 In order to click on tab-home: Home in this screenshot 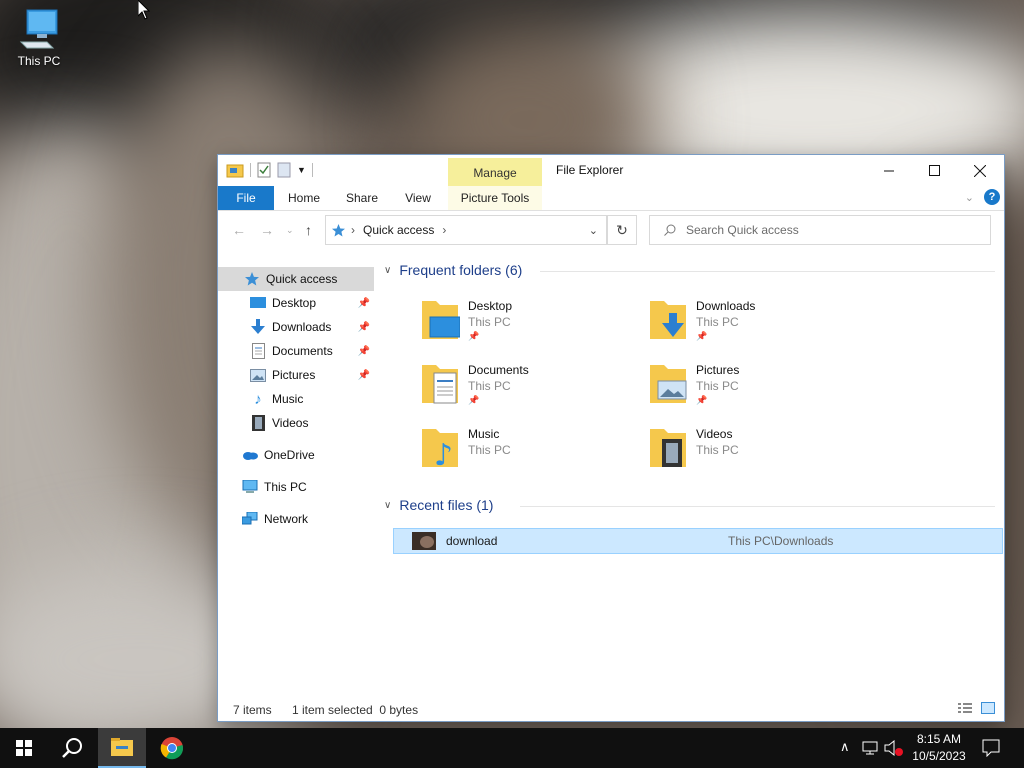, I will do `click(304, 198)`.